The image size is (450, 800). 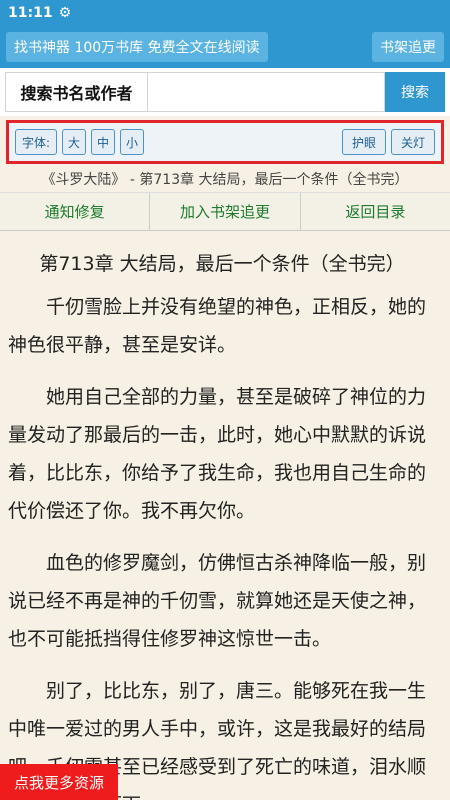 I want to click on reading-settings-toolbar: 字体: 大 中 小 护眼 关灯, so click(x=225, y=142).